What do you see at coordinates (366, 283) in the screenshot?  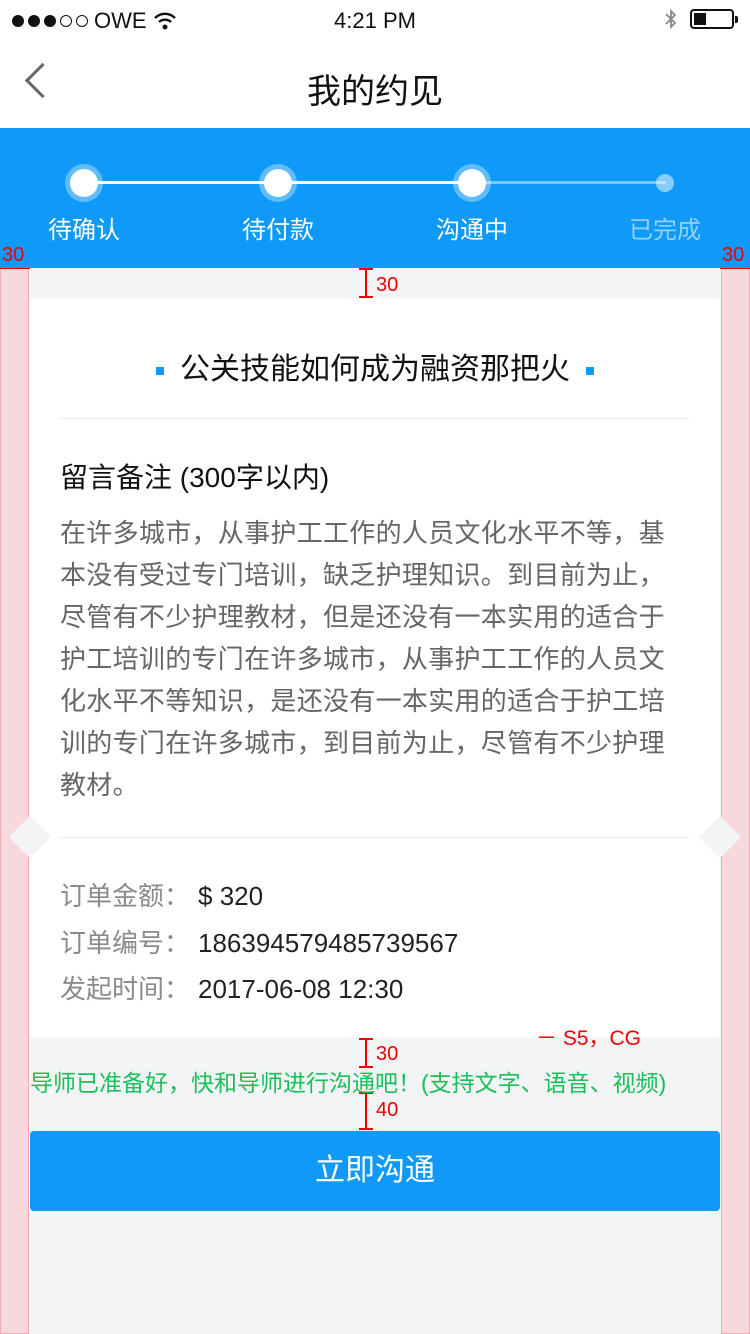 I see `gap-marker-card-top` at bounding box center [366, 283].